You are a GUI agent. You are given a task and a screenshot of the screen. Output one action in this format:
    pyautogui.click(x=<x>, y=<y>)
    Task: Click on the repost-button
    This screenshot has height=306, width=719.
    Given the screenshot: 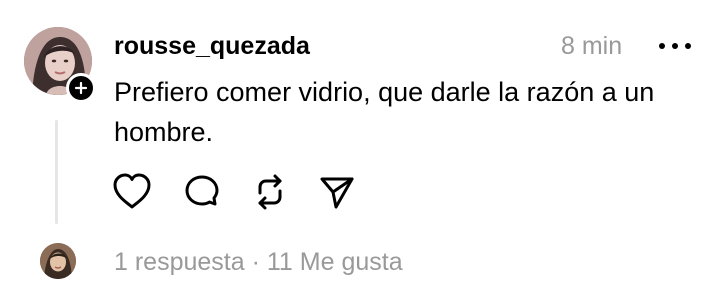 What is the action you would take?
    pyautogui.click(x=270, y=192)
    